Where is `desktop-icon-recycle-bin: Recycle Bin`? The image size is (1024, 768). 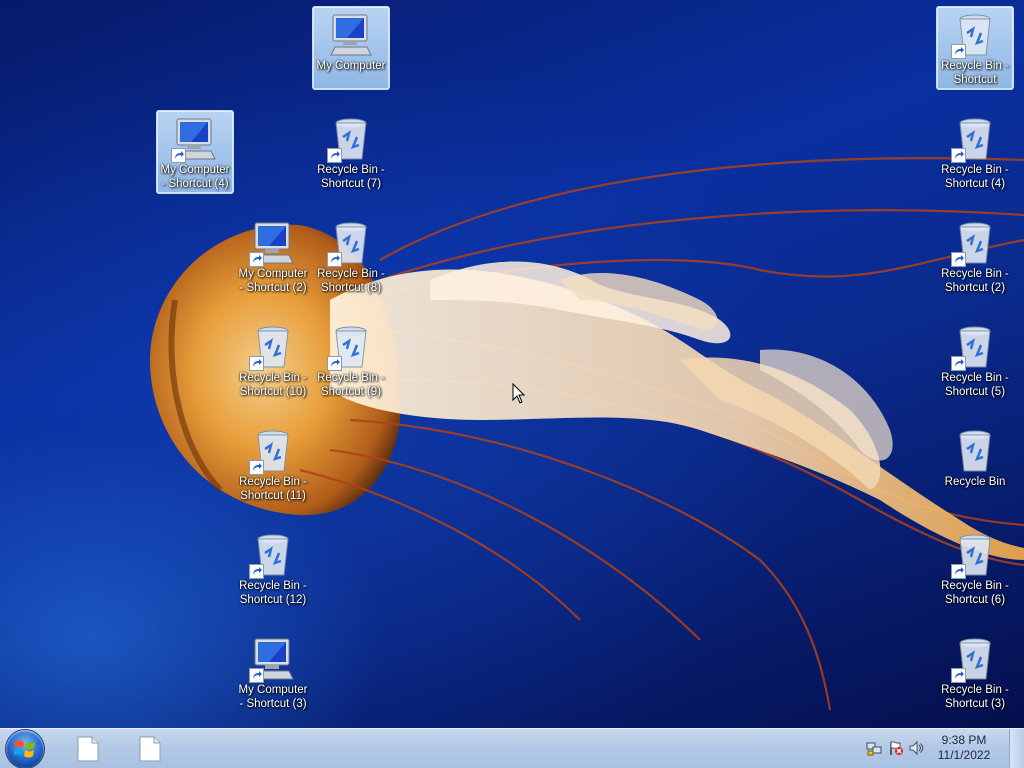 desktop-icon-recycle-bin: Recycle Bin is located at coordinates (975, 464).